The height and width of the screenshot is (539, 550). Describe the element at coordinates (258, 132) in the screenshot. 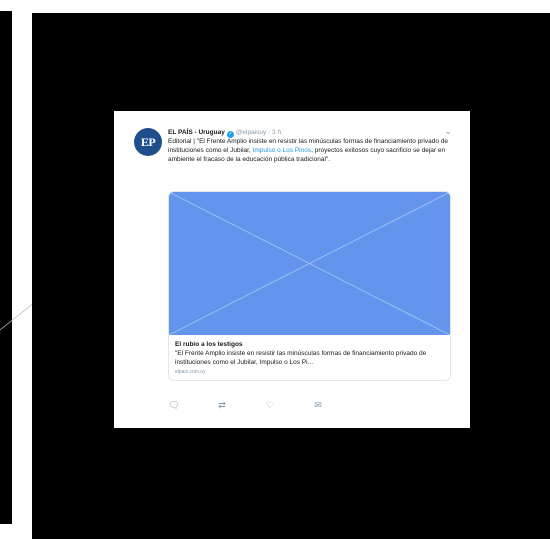

I see `author-handle-time: @elpaisuy · 3 h` at that location.